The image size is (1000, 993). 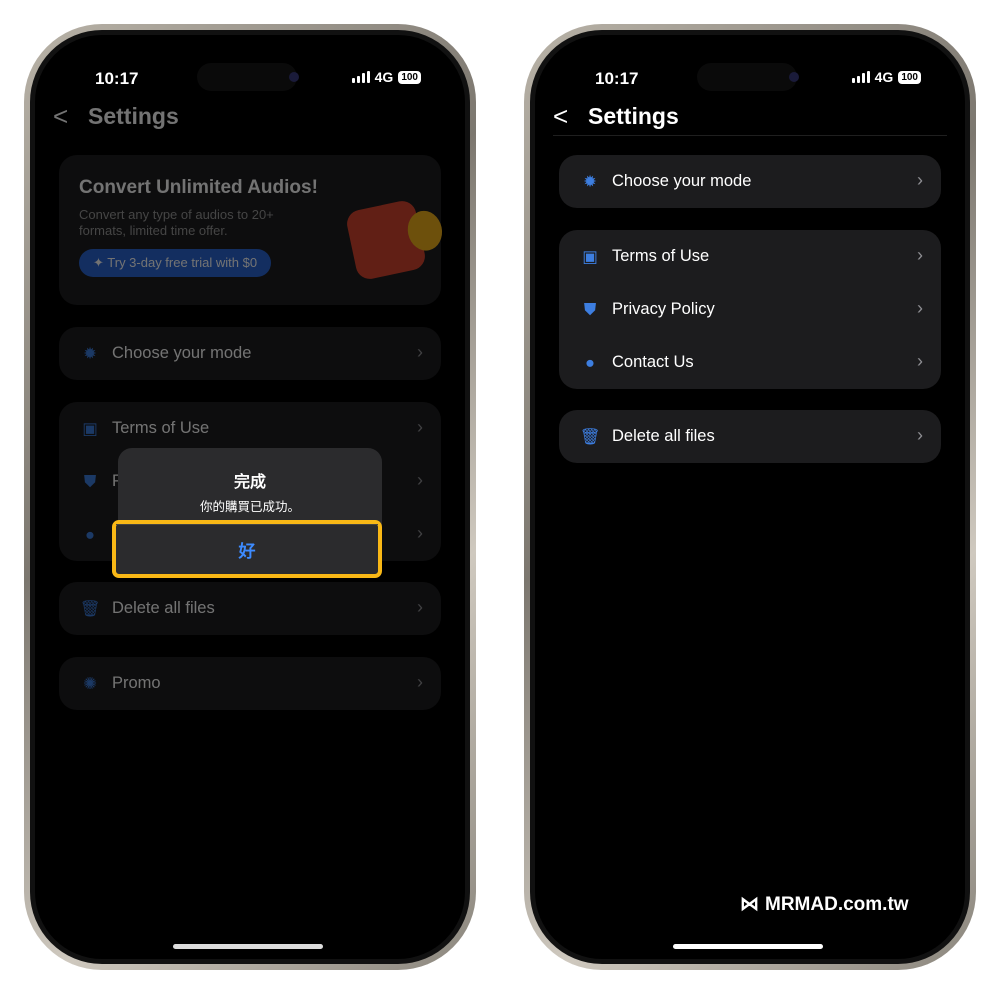 I want to click on row-privacy: ⛊ Privacy Policy ›, so click(x=750, y=309).